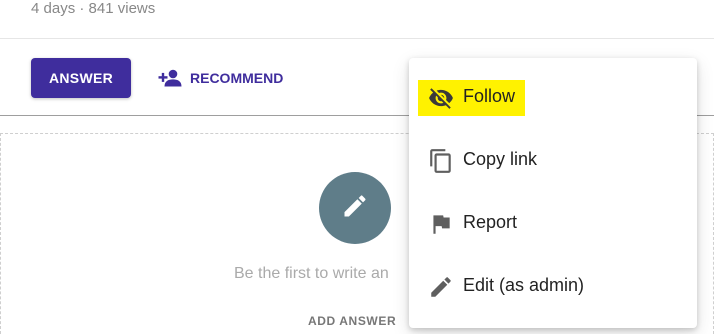 The height and width of the screenshot is (334, 714). What do you see at coordinates (553, 97) in the screenshot?
I see `menu-item-follow: Follow` at bounding box center [553, 97].